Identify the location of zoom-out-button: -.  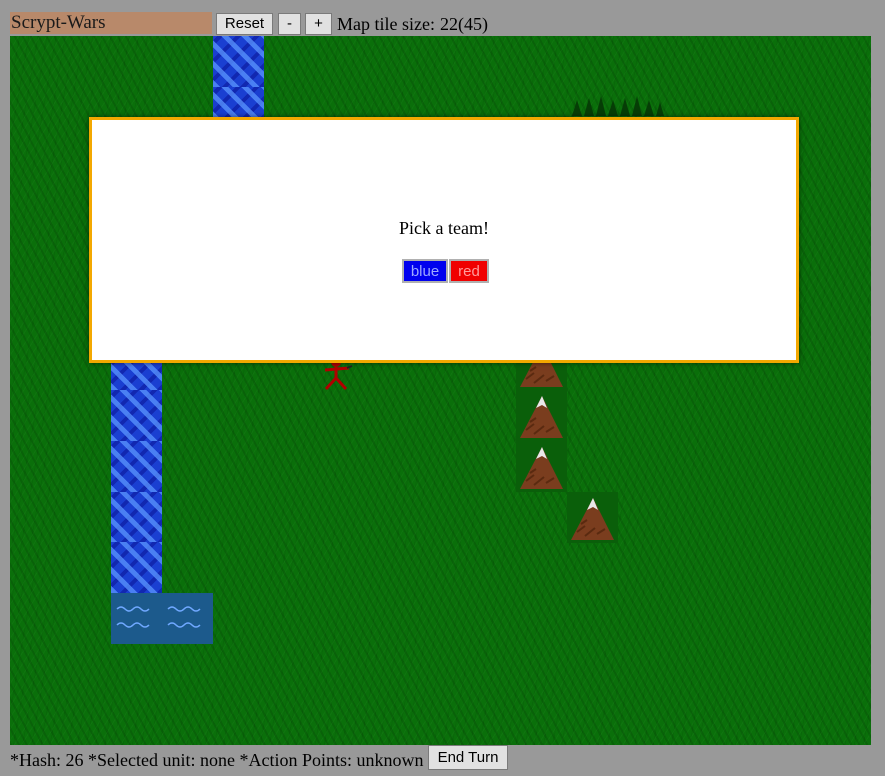
(289, 24).